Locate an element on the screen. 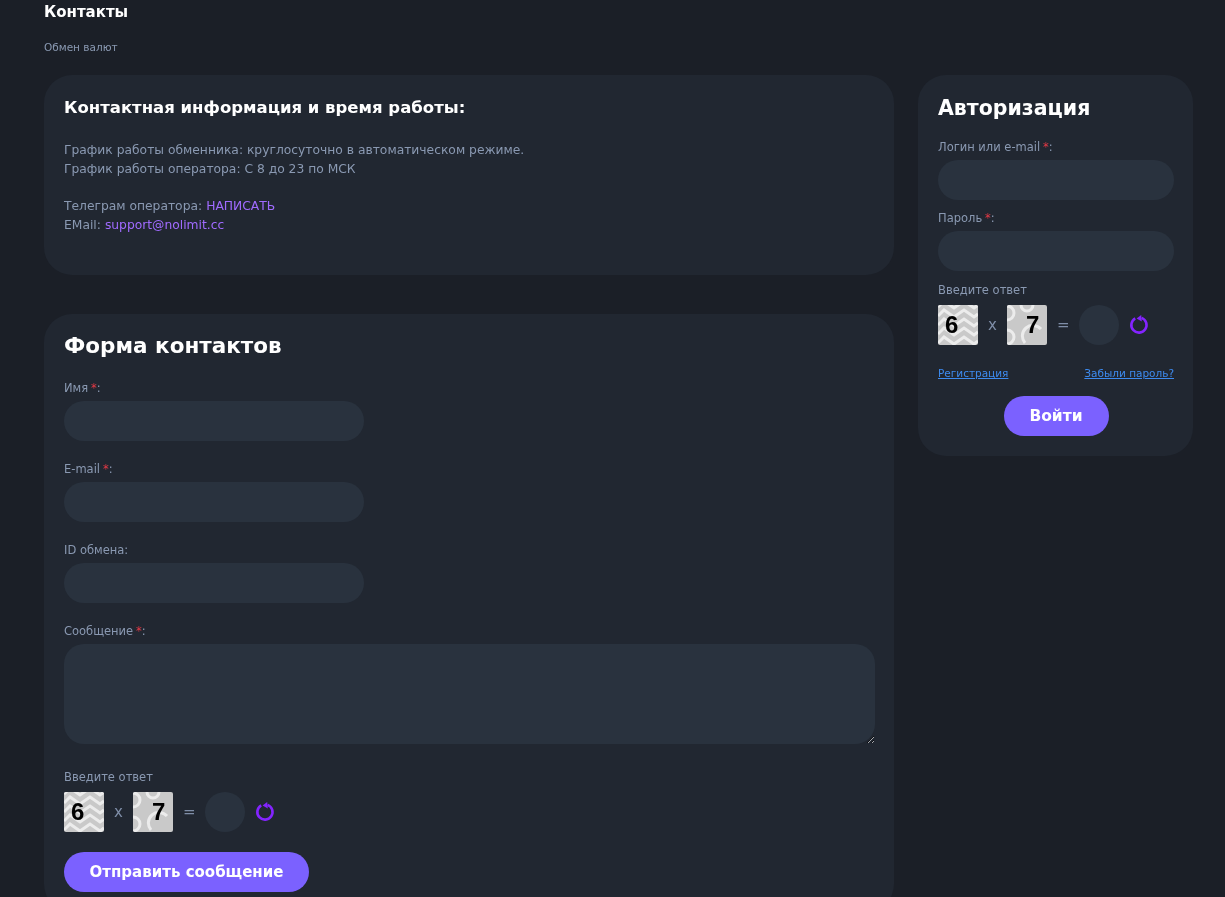 The width and height of the screenshot is (1225, 897). section-heading: Контактная информация и время работы: is located at coordinates (265, 108).